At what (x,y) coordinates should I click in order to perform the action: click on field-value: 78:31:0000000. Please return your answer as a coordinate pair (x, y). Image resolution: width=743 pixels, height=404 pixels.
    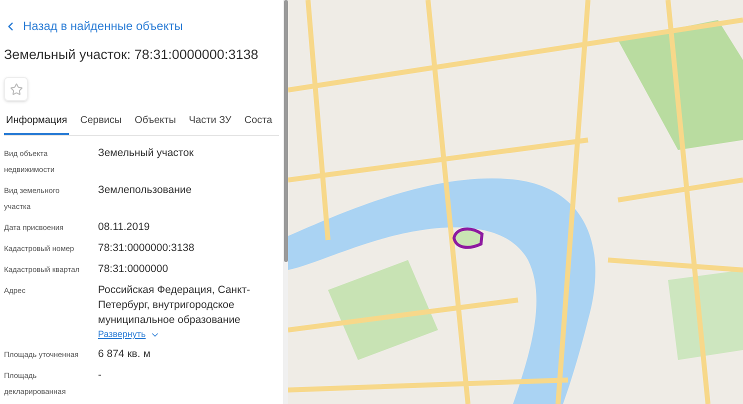
    Looking at the image, I should click on (134, 270).